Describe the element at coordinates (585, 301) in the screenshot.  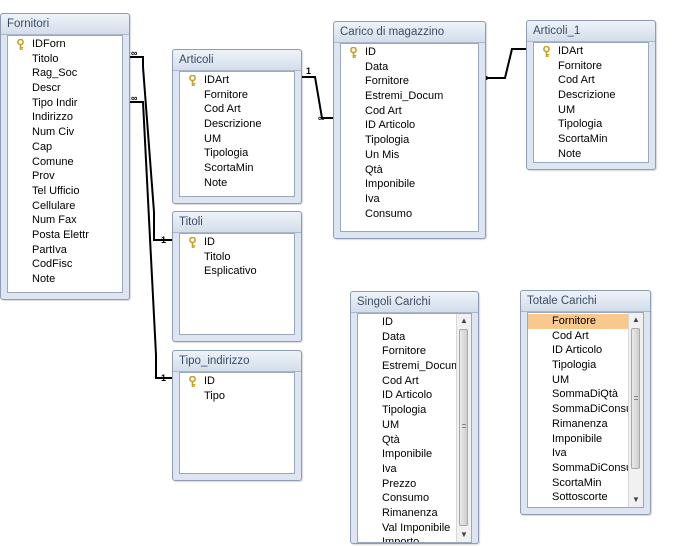
I see `table-title: Totale Carichi` at that location.